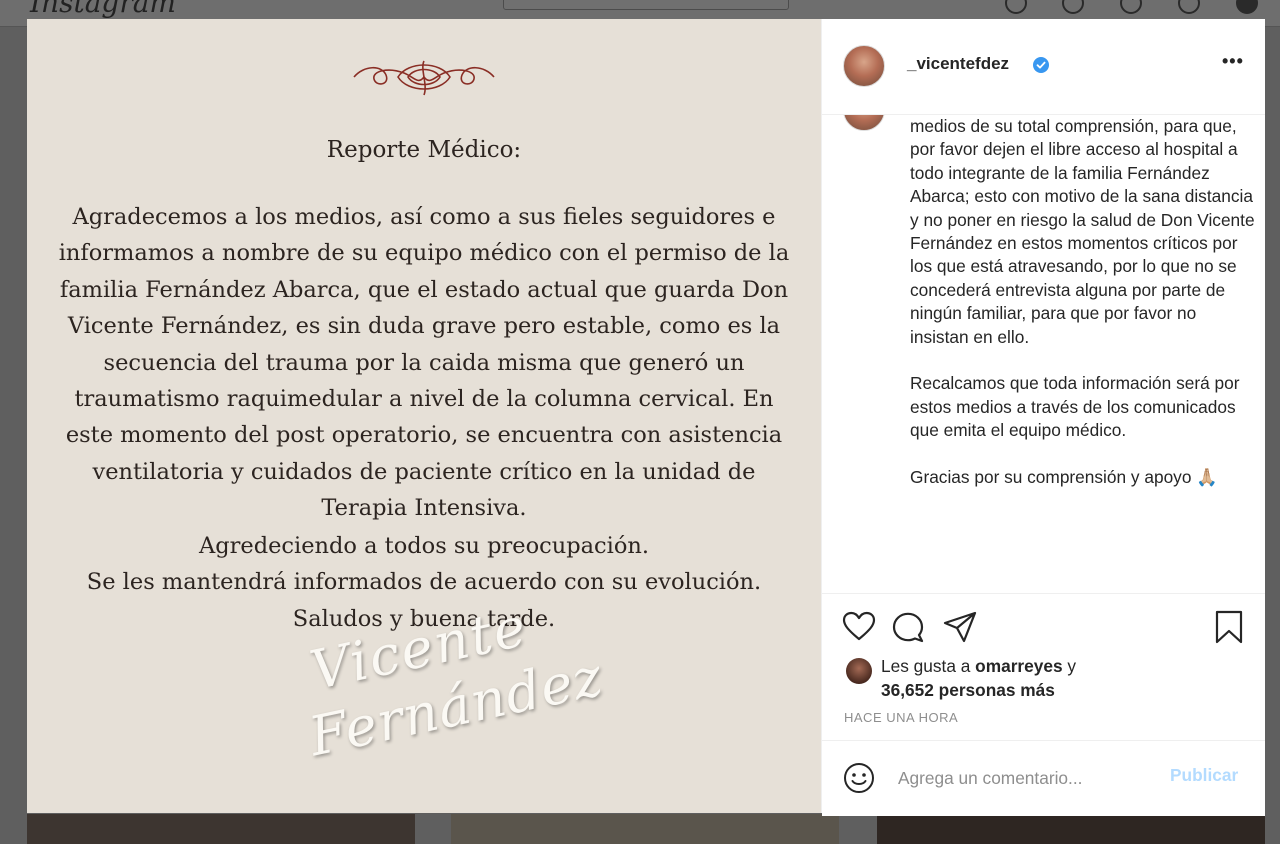 The height and width of the screenshot is (844, 1280). I want to click on profile-avatar, so click(1247, 7).